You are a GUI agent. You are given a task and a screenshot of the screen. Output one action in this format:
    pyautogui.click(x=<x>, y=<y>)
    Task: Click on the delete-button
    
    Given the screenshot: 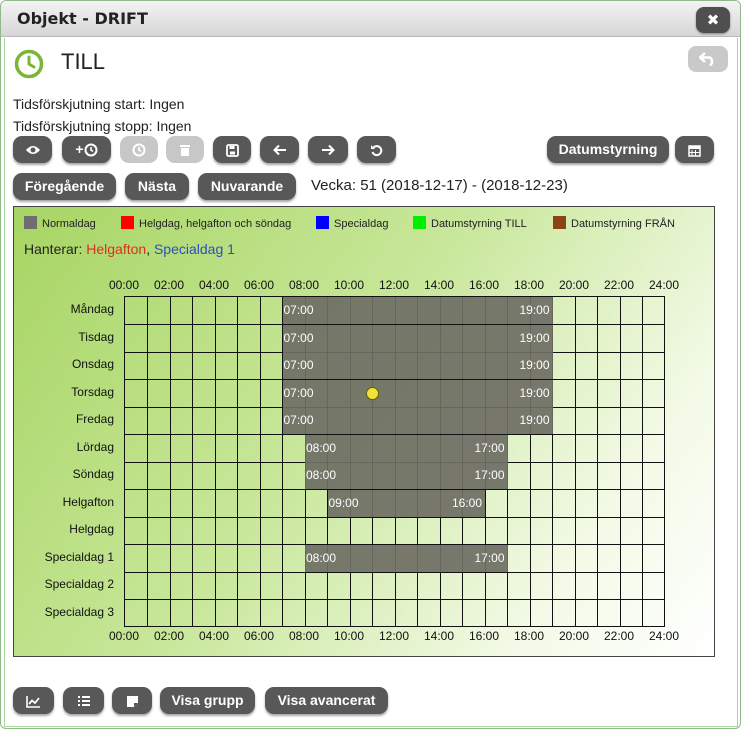 What is the action you would take?
    pyautogui.click(x=185, y=149)
    